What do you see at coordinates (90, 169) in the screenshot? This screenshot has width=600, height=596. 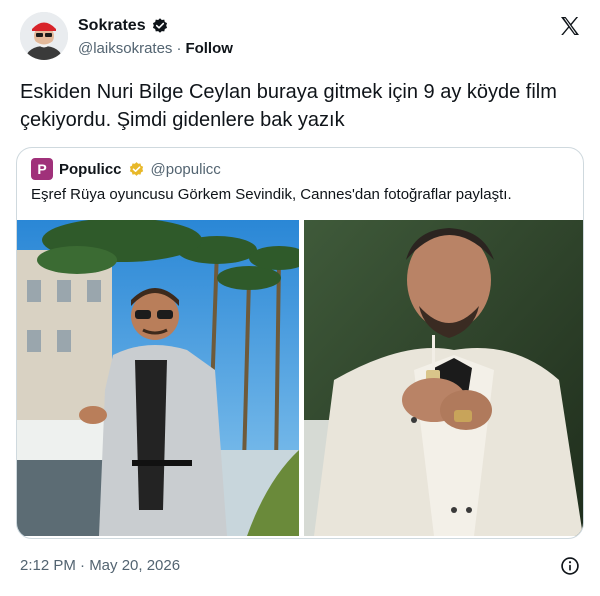 I see `quoted-author-name: Populicc` at bounding box center [90, 169].